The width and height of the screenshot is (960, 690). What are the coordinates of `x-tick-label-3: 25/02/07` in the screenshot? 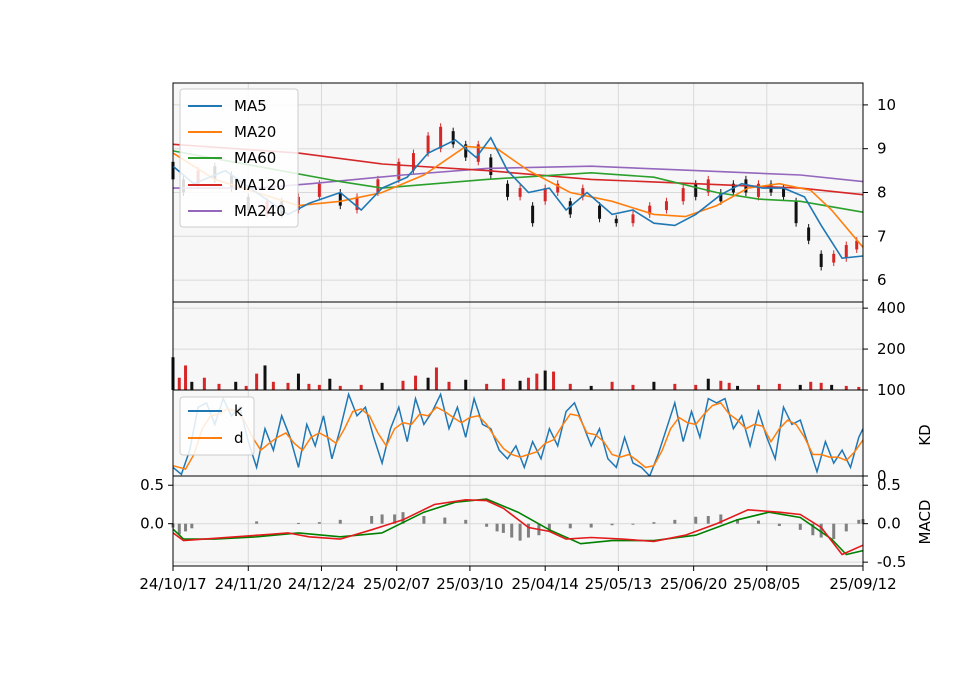 It's located at (396, 584).